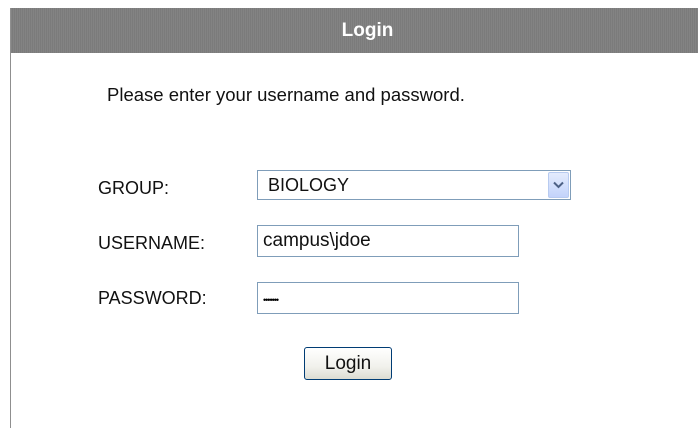 This screenshot has width=698, height=428. I want to click on login-title: Login, so click(367, 30).